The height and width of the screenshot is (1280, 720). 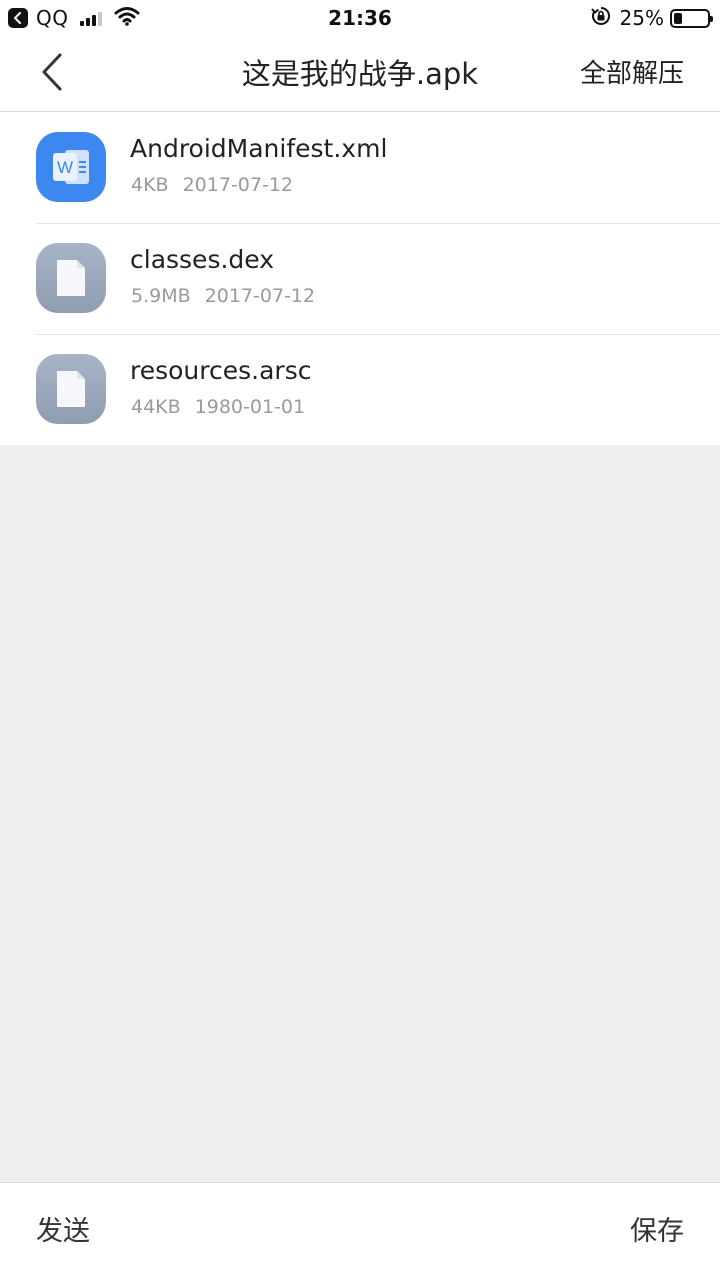 What do you see at coordinates (601, 18) in the screenshot?
I see `rotation-lock-icon` at bounding box center [601, 18].